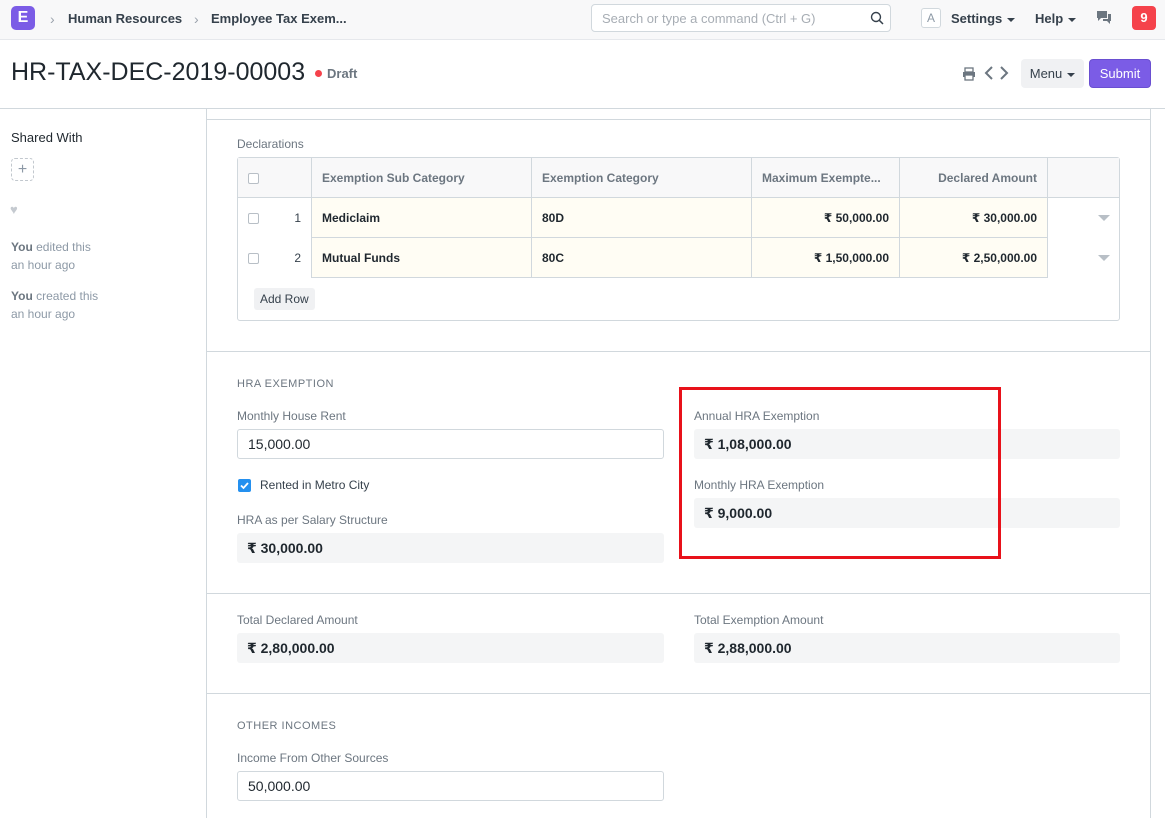  What do you see at coordinates (125, 18) in the screenshot?
I see `breadcrumb-human-resources: Human Resources` at bounding box center [125, 18].